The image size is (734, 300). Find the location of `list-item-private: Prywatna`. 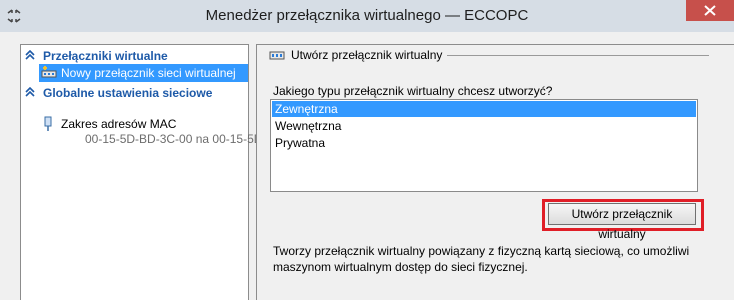

list-item-private: Prywatna is located at coordinates (484, 143).